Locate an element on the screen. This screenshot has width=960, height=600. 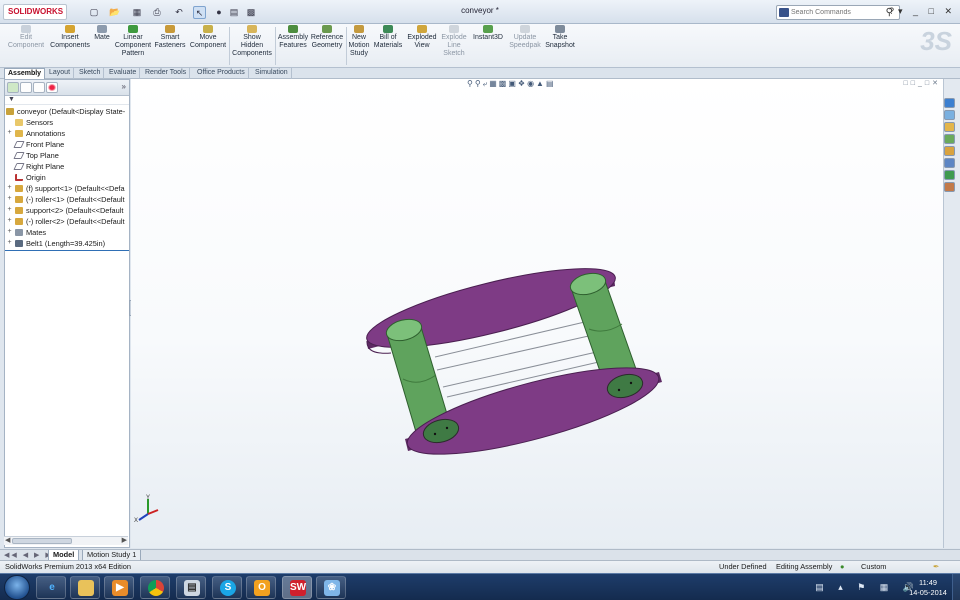
show-desktop-button is located at coordinates (956, 587).